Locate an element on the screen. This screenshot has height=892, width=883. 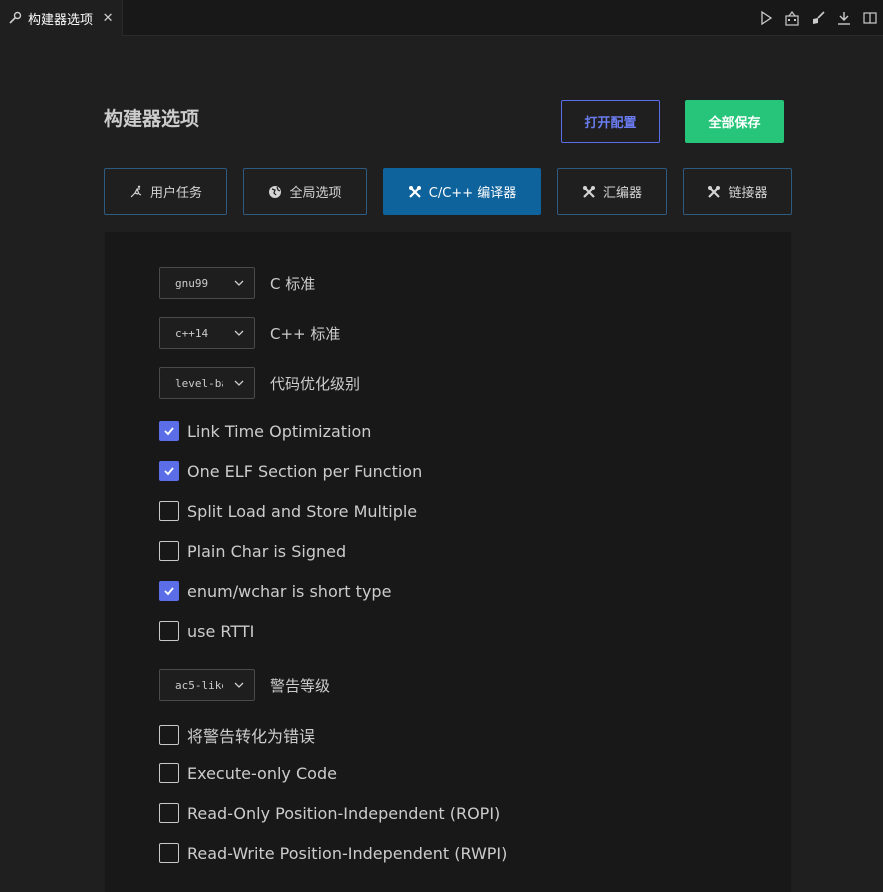
checkbox-row: Link Time Optimization is located at coordinates (265, 431).